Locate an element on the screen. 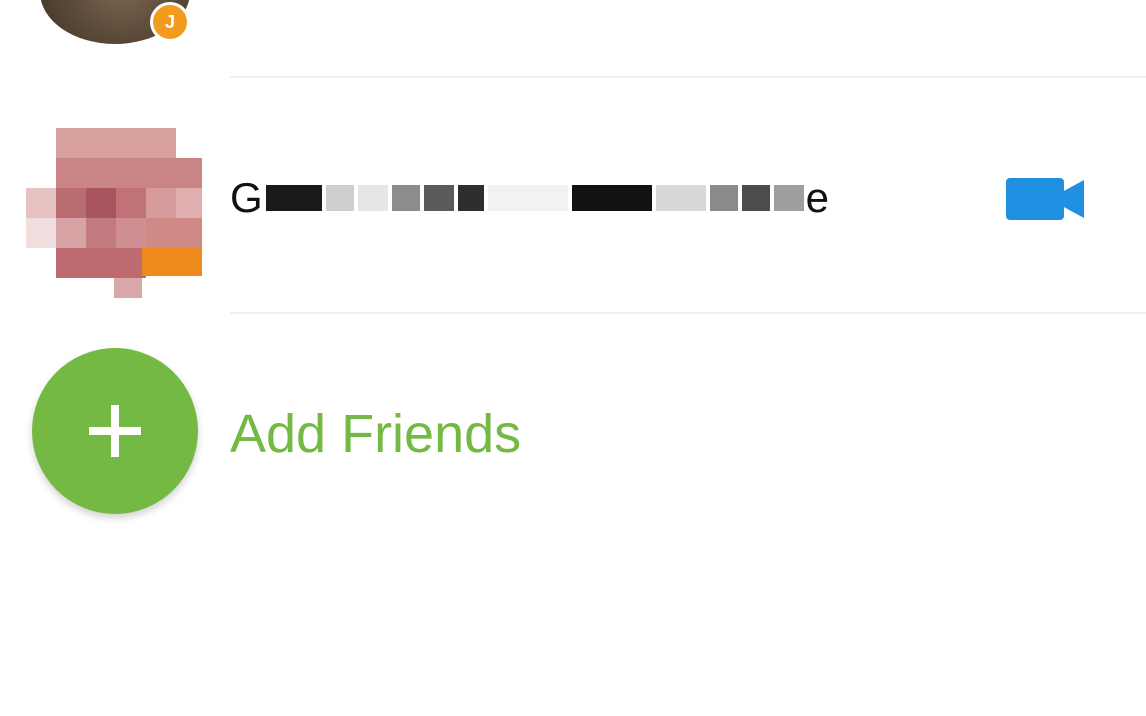 The width and height of the screenshot is (1146, 716). status-badge: J is located at coordinates (170, 22).